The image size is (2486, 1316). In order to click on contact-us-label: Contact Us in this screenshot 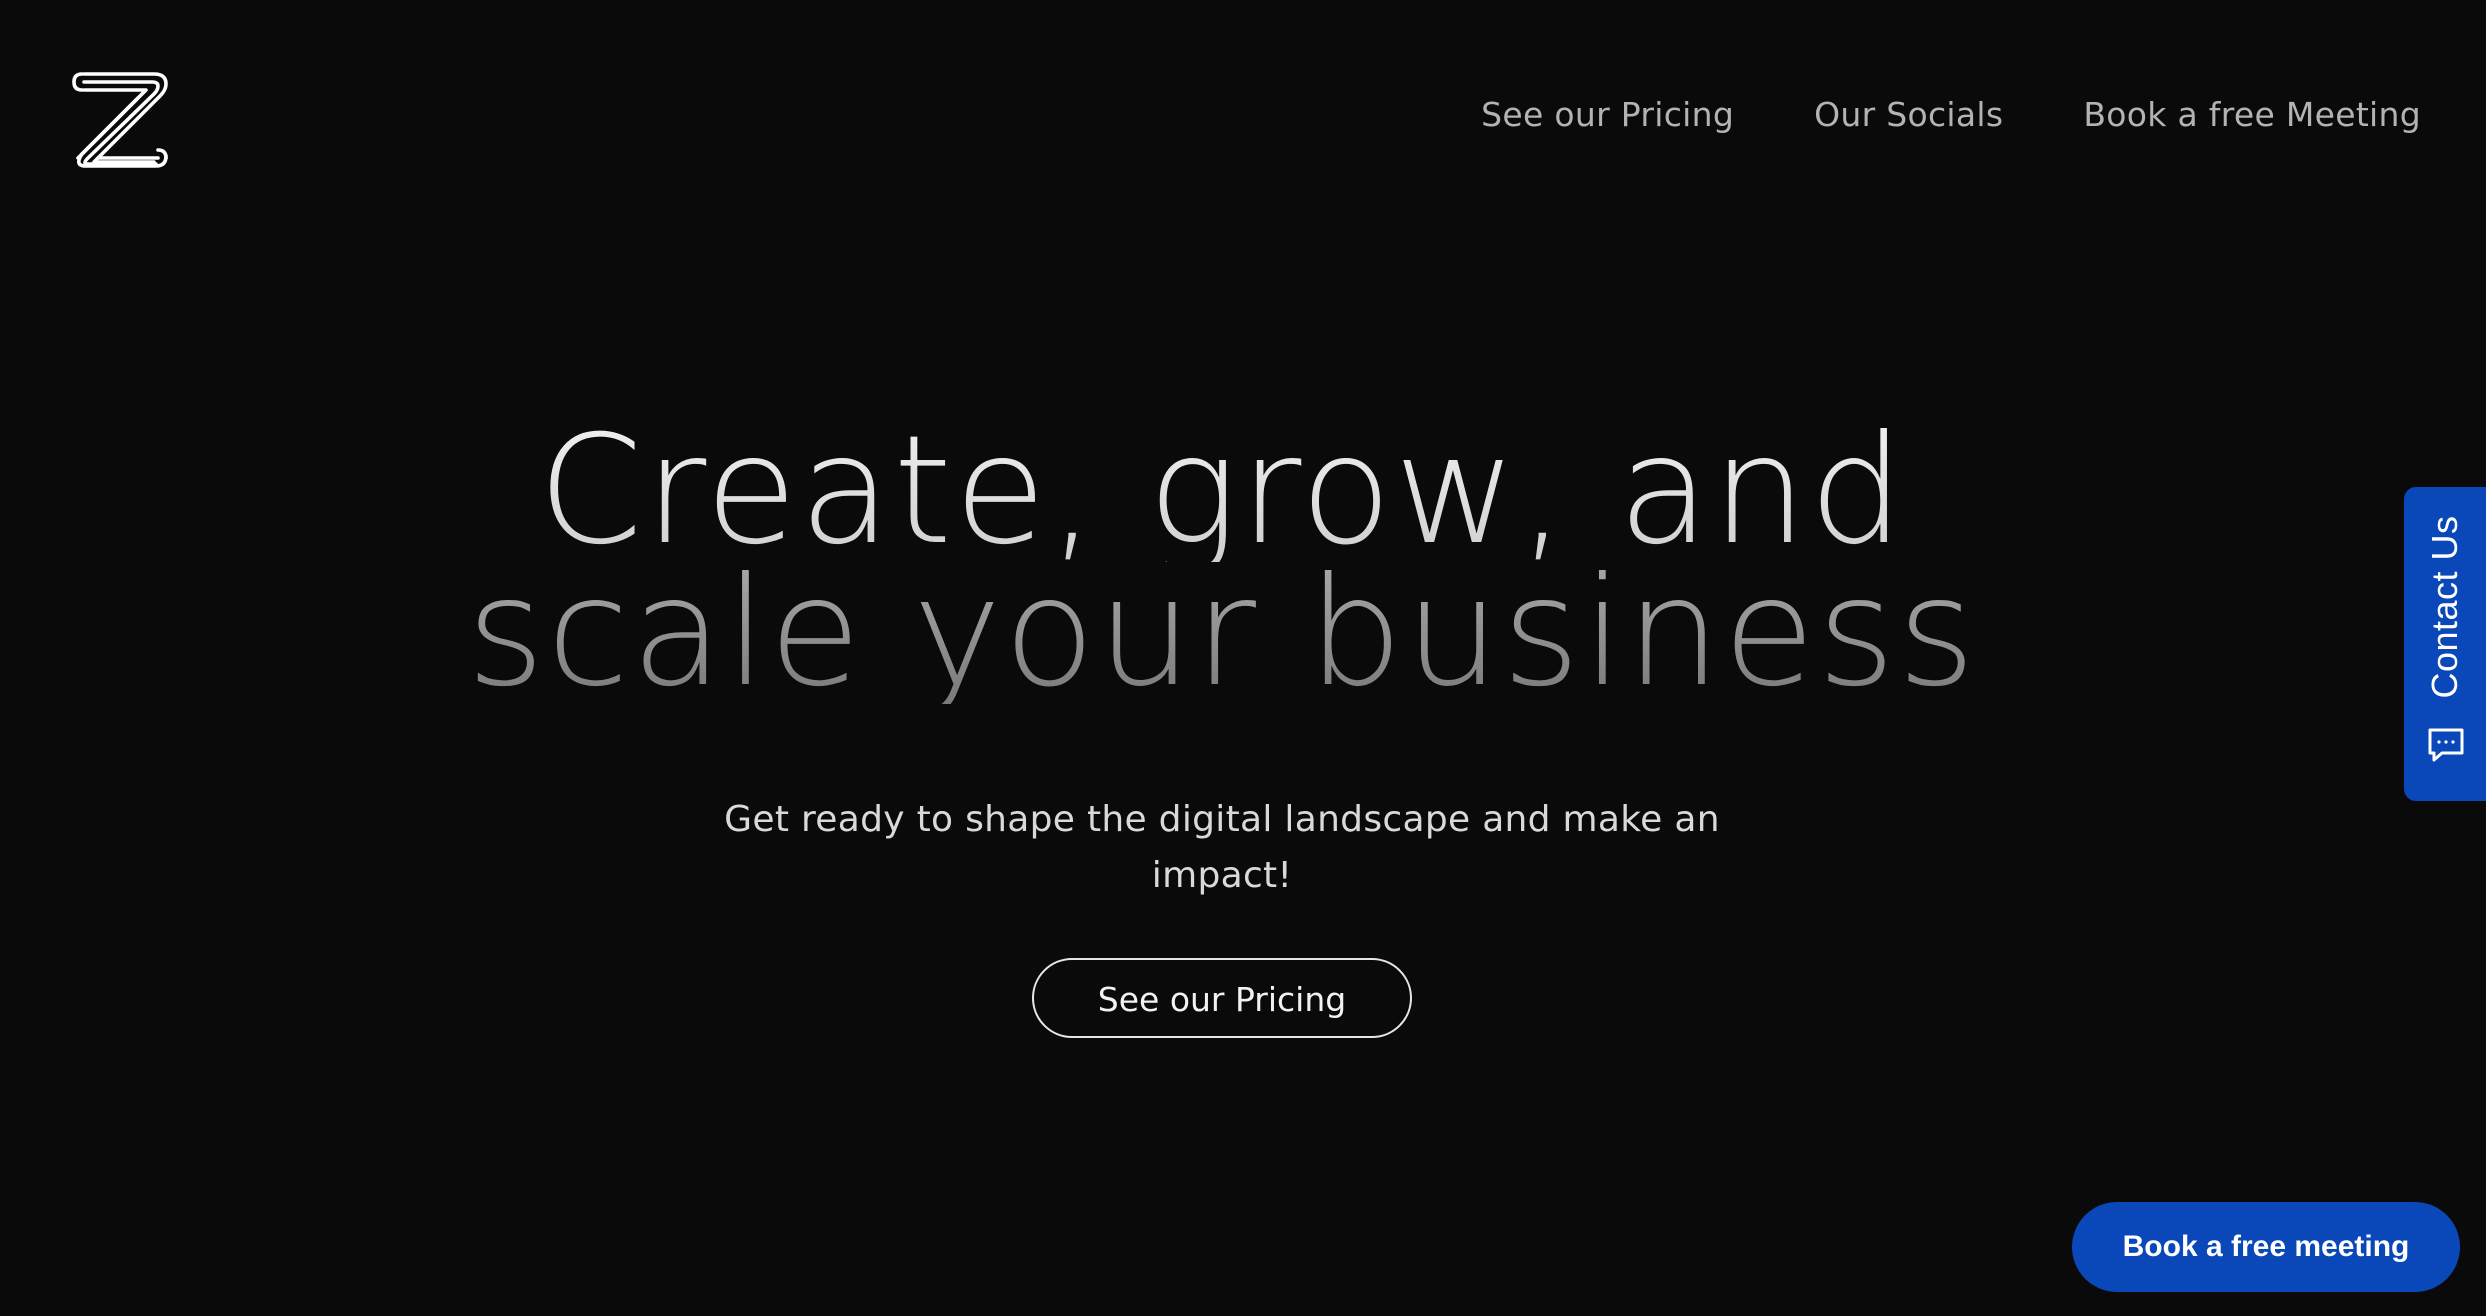, I will do `click(2444, 607)`.